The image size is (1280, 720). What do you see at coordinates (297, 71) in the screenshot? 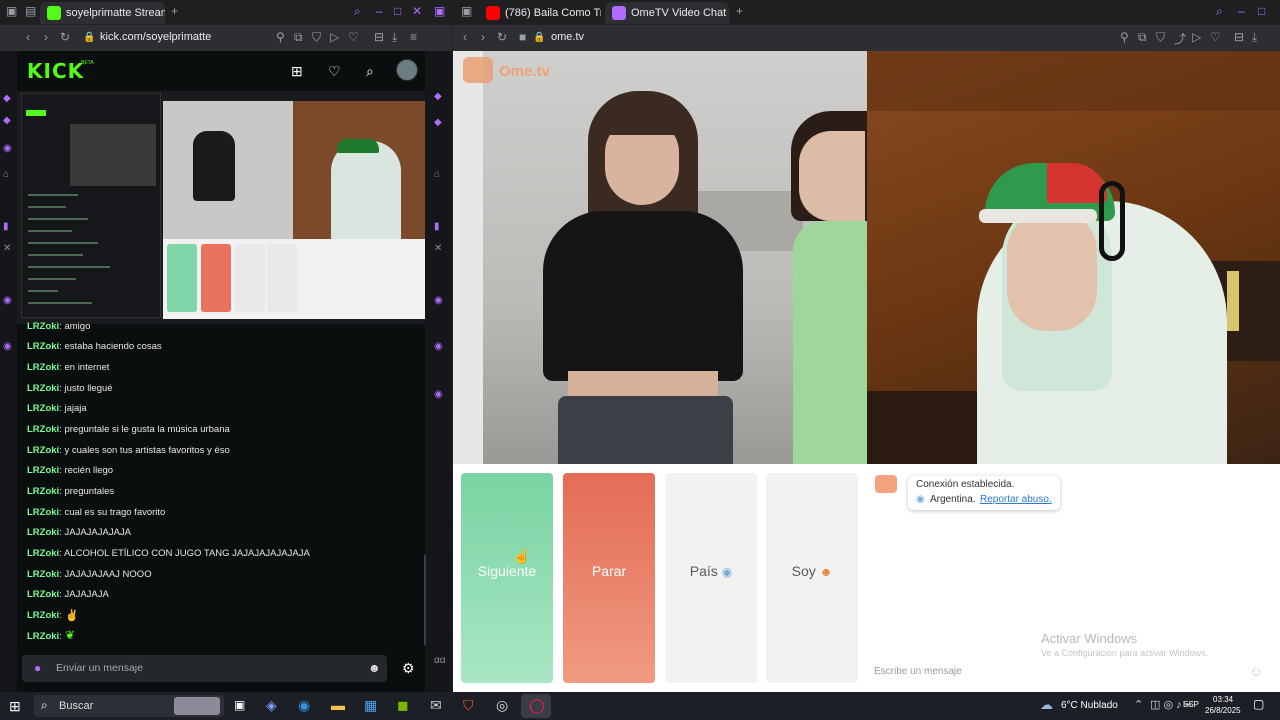
I see `gift-icon: ⊞` at bounding box center [297, 71].